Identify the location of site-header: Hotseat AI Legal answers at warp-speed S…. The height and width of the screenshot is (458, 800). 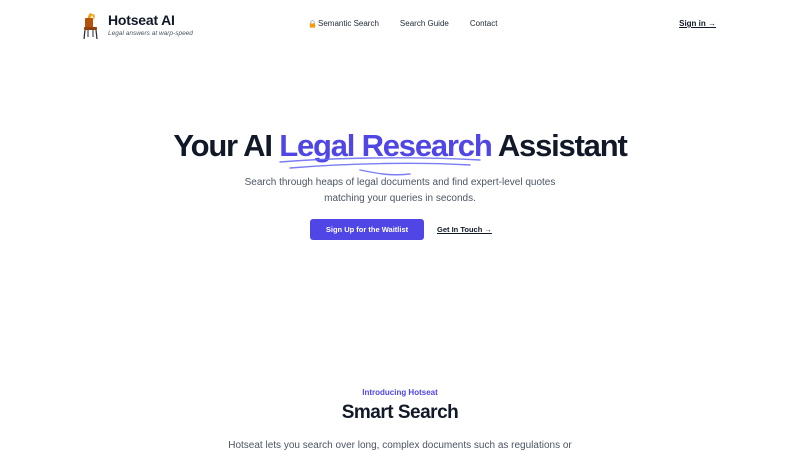
(400, 25).